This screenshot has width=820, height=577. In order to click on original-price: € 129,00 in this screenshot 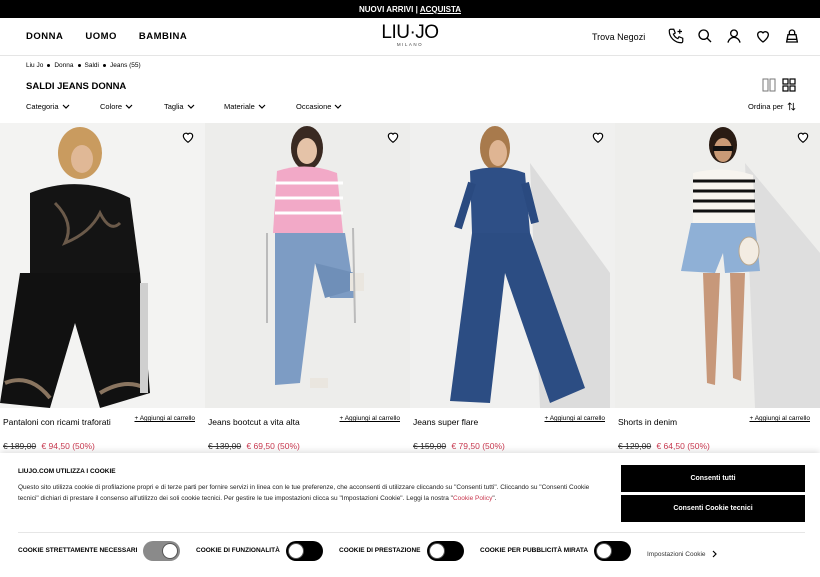, I will do `click(635, 446)`.